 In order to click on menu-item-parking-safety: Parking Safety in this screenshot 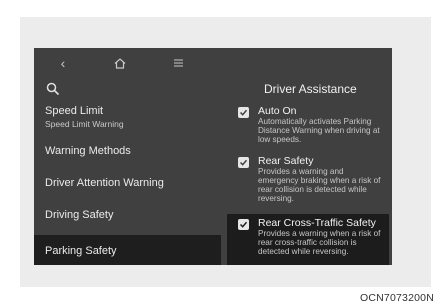, I will do `click(127, 250)`.